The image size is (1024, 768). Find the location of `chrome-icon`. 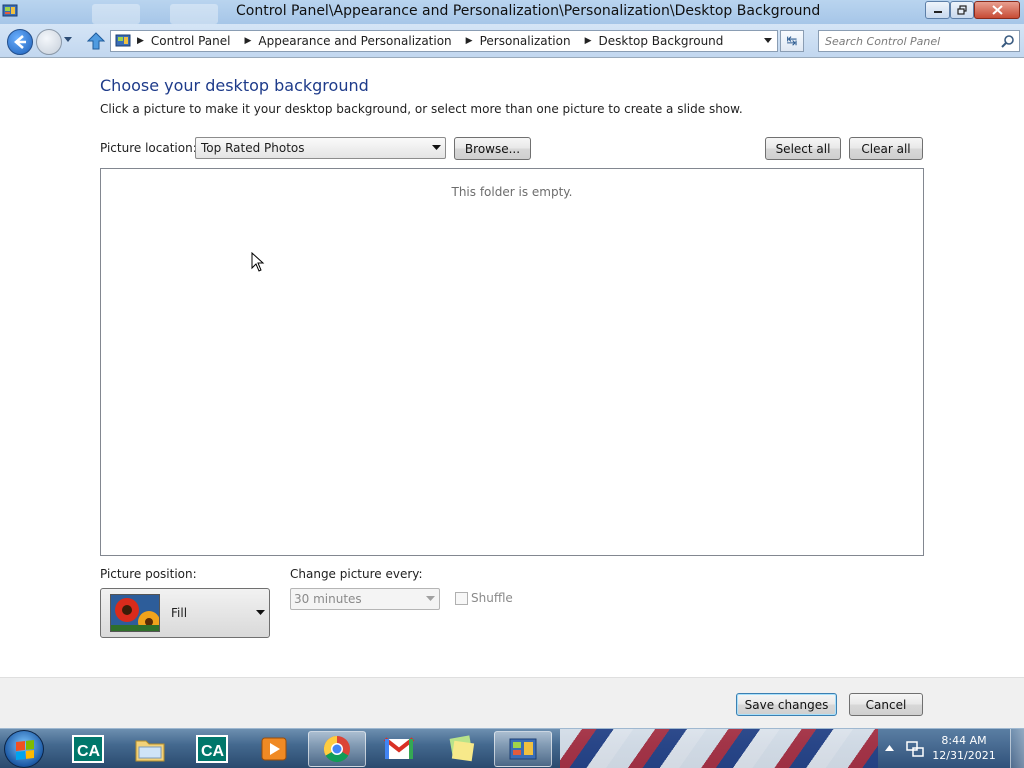

chrome-icon is located at coordinates (336, 749).